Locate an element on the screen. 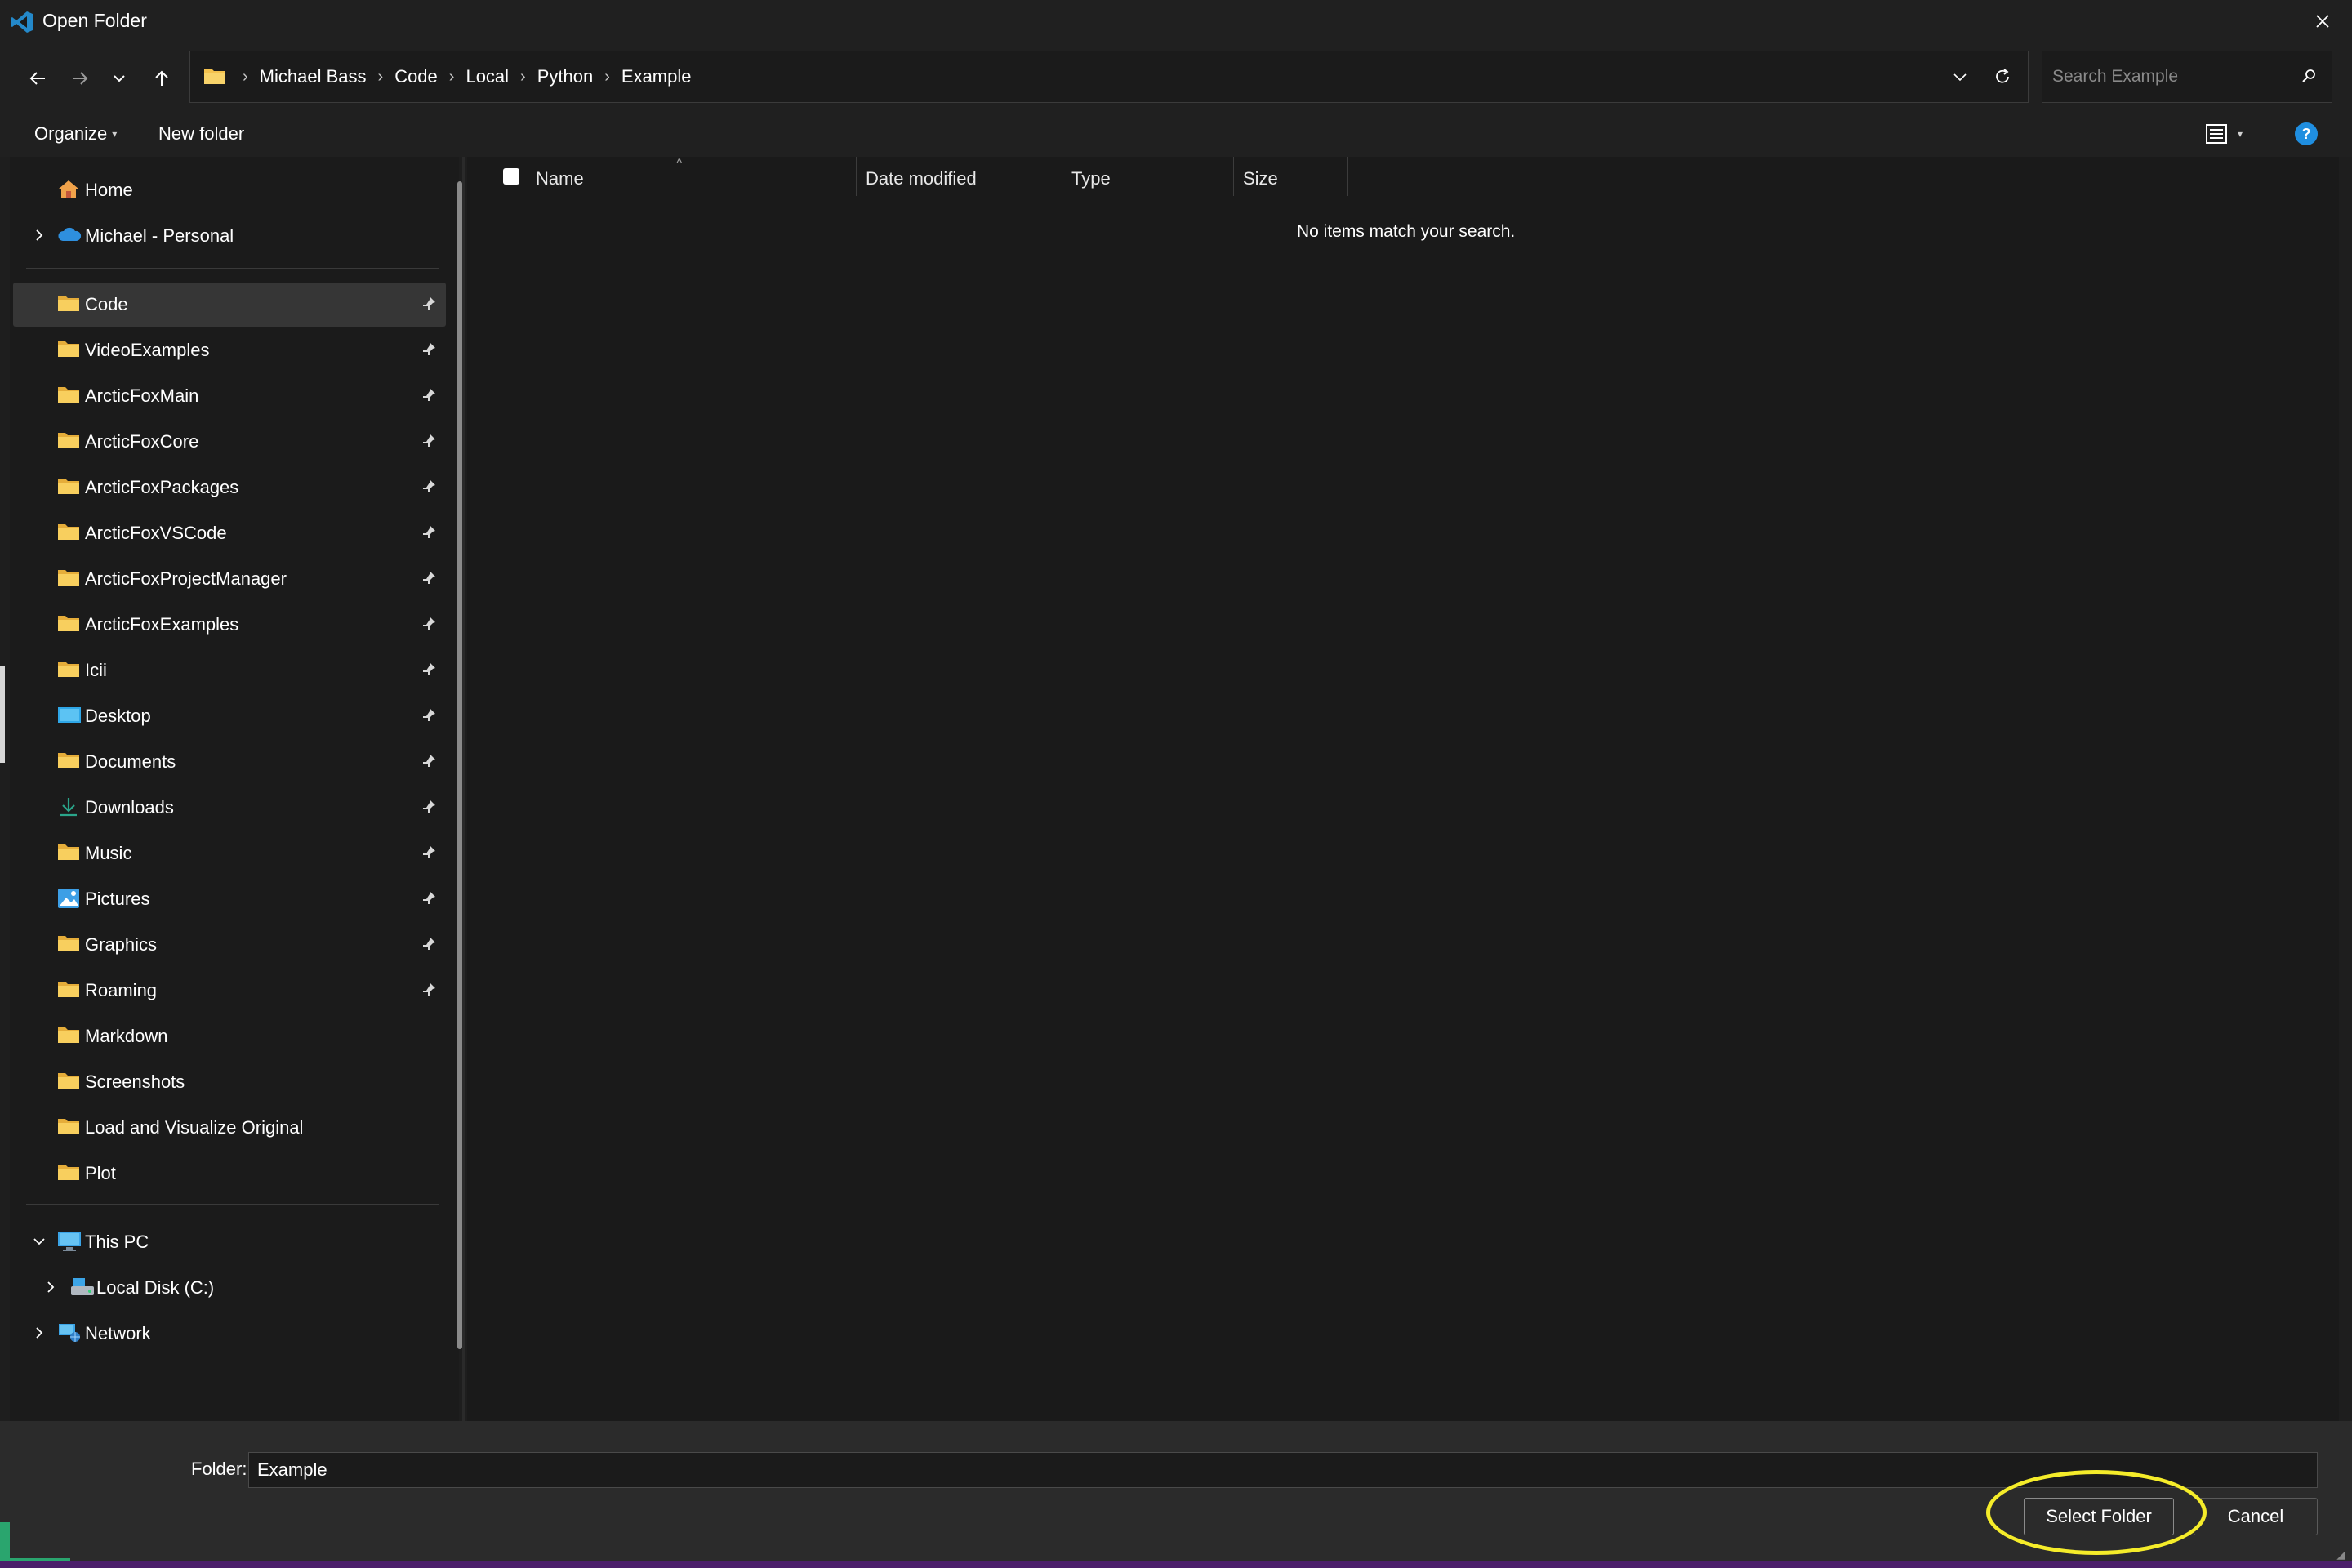  sidebar-item-arcticfoxmain: ArcticFoxMain is located at coordinates (229, 396).